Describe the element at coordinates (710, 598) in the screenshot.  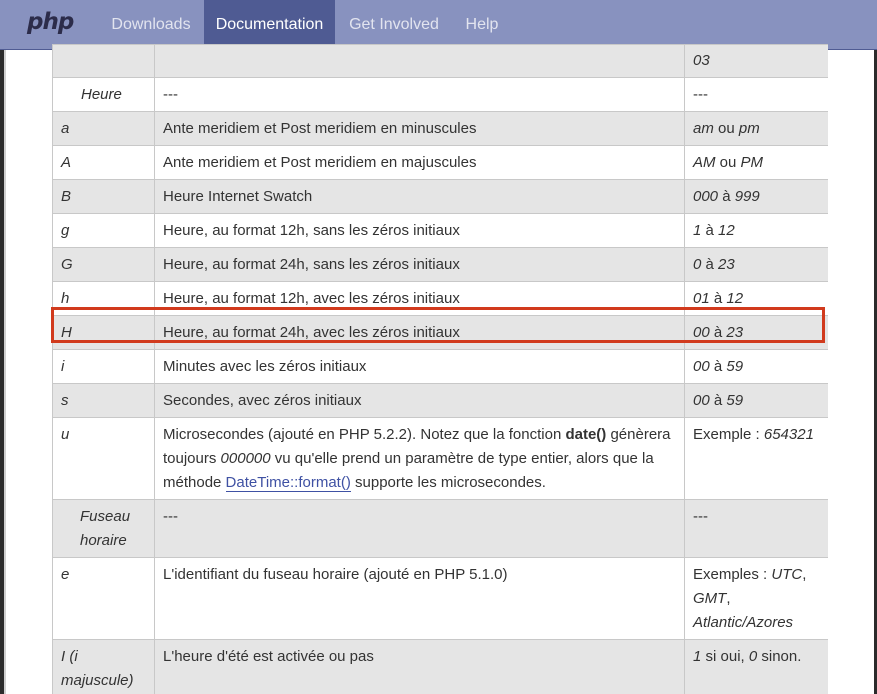
I see `example-text: GMT` at that location.